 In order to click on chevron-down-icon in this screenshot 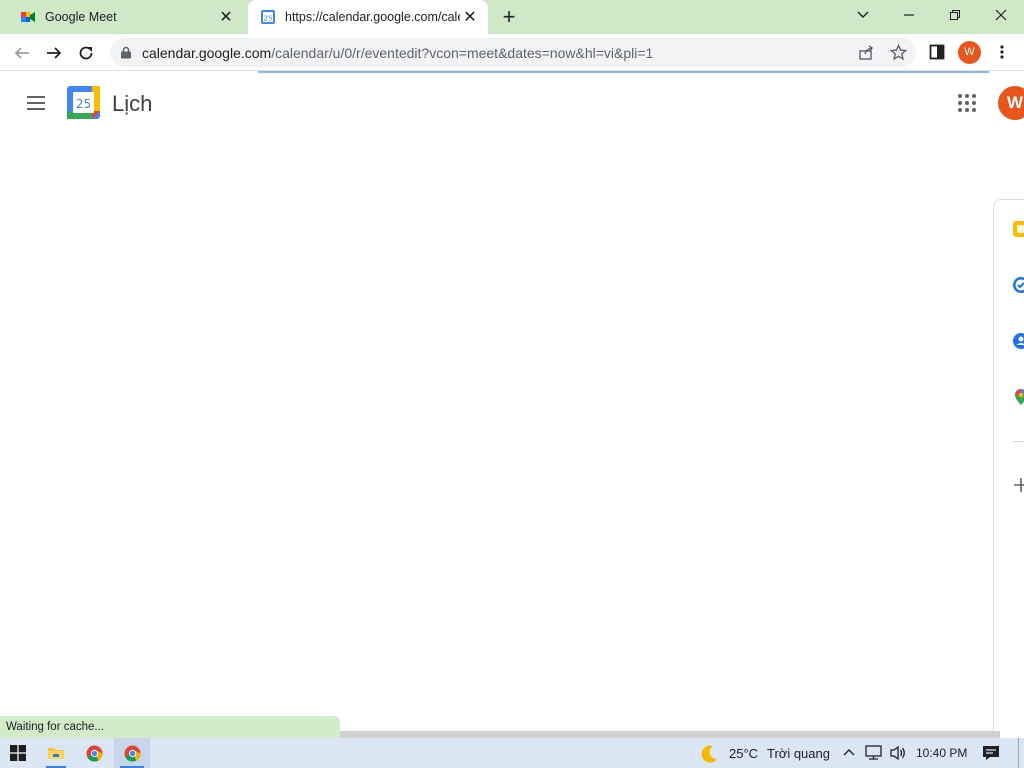, I will do `click(863, 14)`.